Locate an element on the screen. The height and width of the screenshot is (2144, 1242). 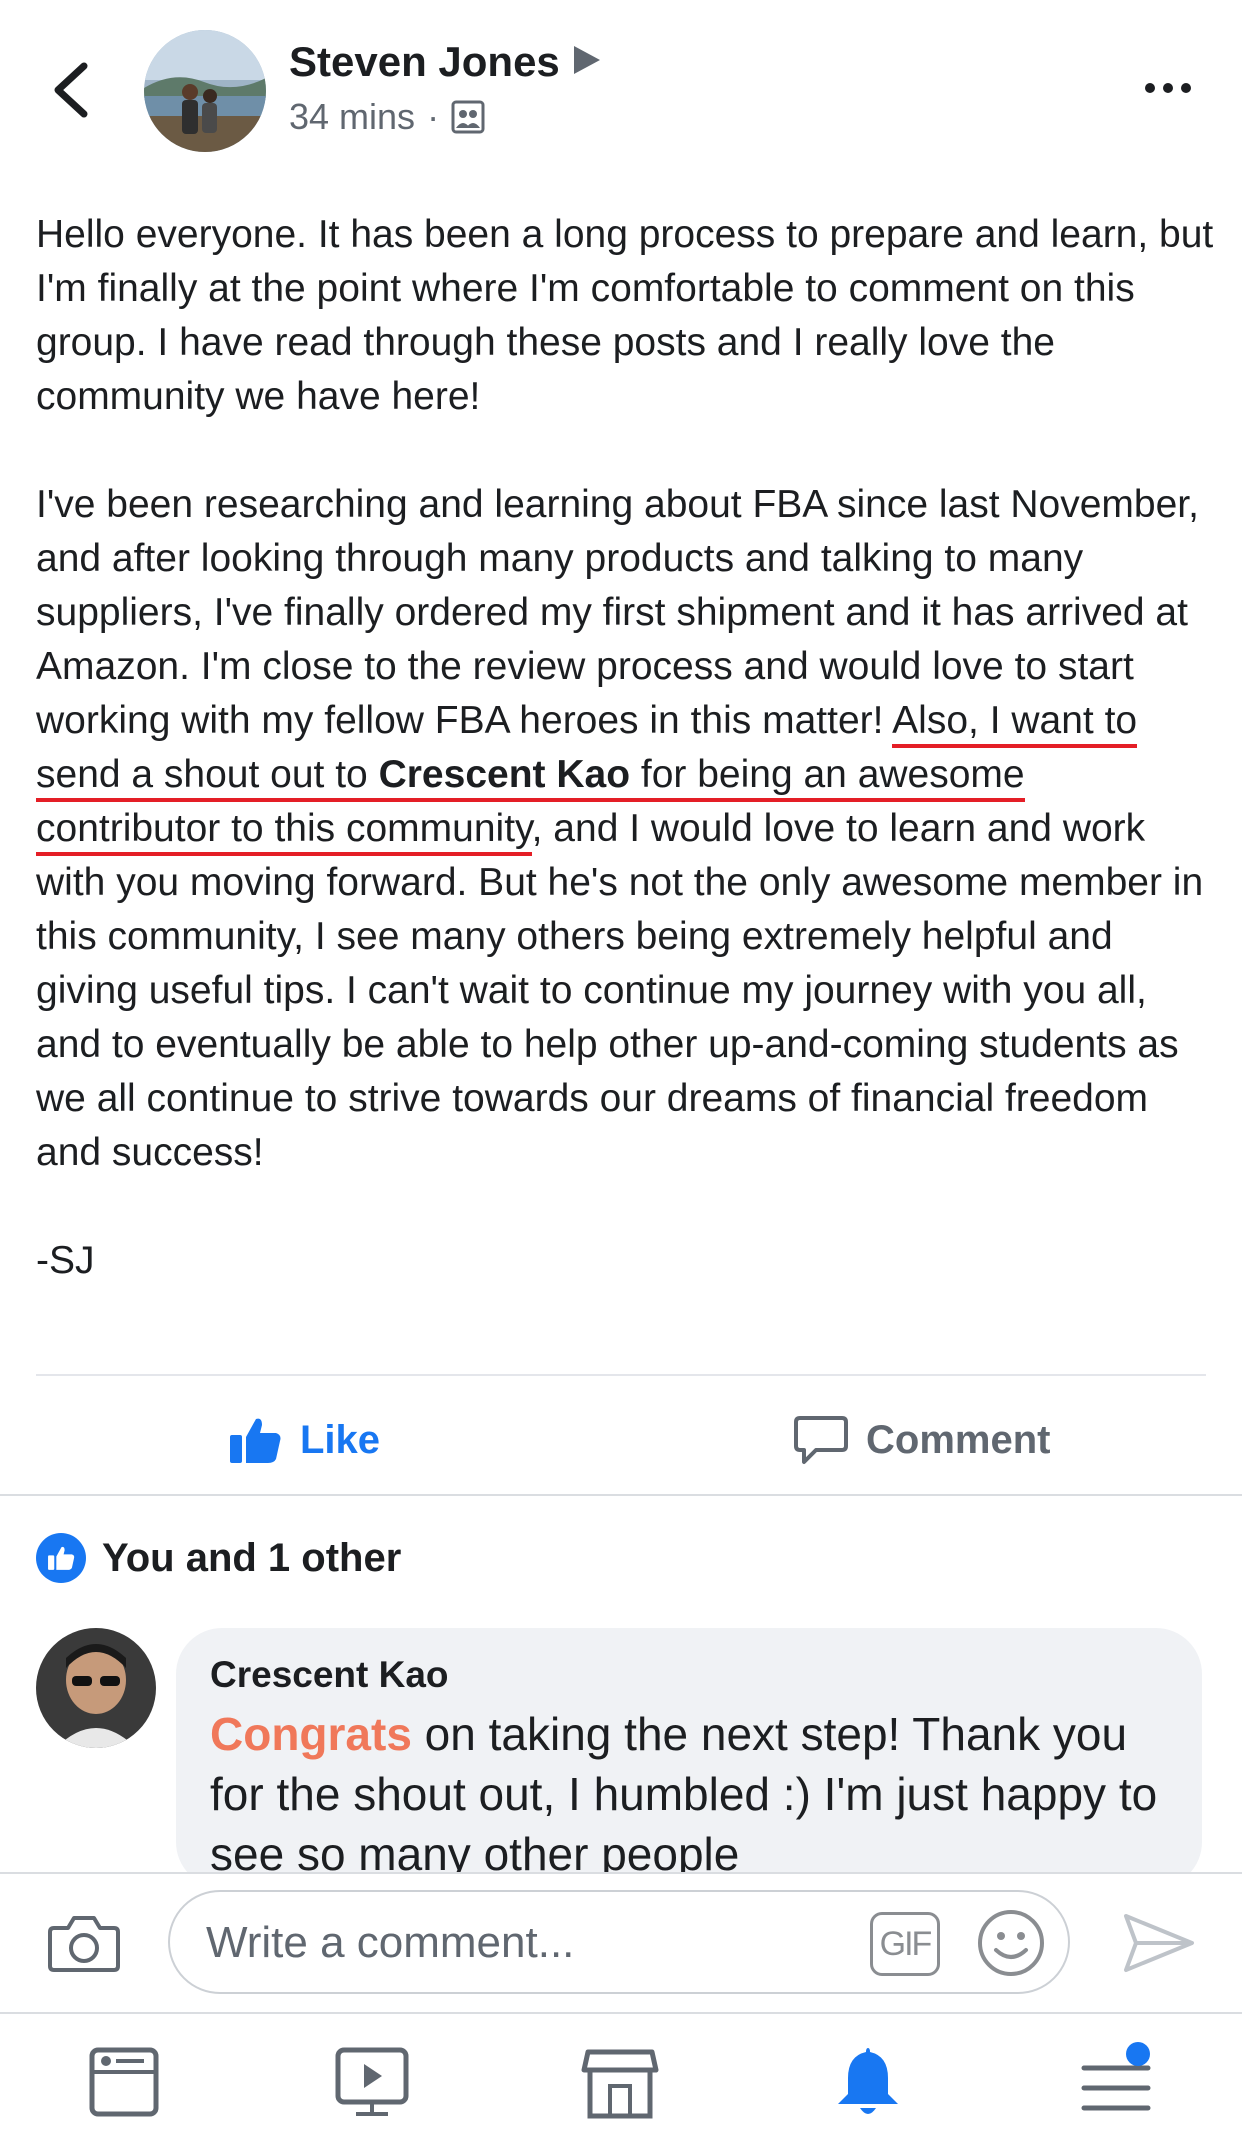
like-reaction-icon is located at coordinates (61, 1558).